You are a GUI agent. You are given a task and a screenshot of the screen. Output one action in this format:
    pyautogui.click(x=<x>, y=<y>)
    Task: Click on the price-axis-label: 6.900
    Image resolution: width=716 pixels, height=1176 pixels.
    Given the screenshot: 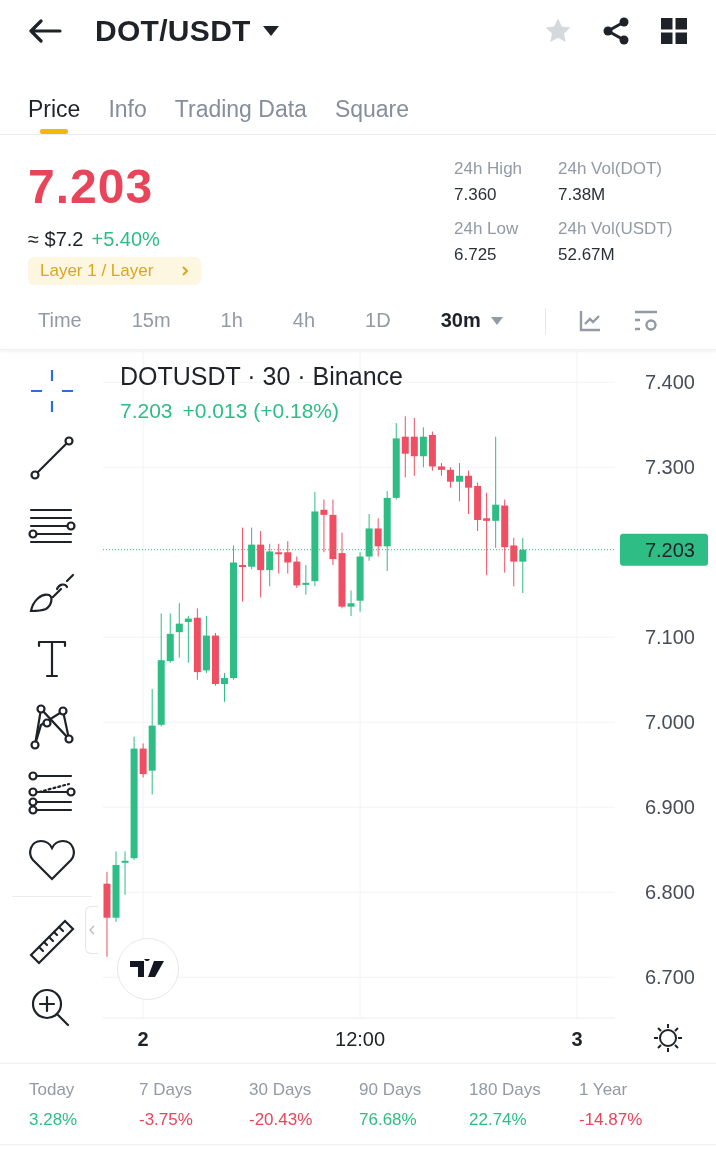 What is the action you would take?
    pyautogui.click(x=669, y=807)
    